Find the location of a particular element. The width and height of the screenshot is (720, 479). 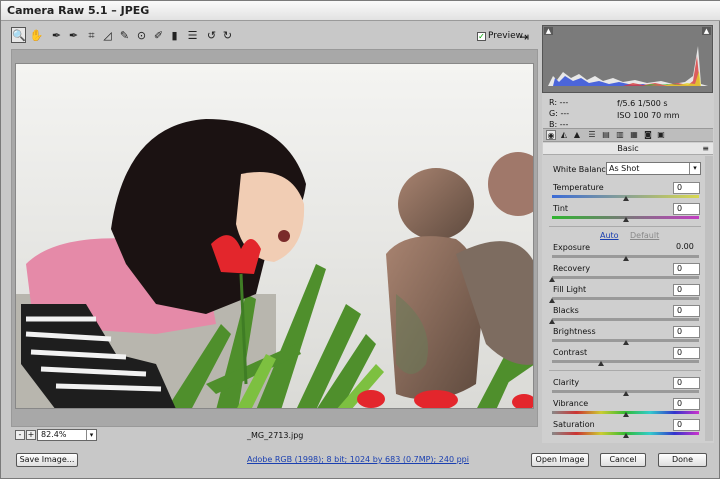

exposure-slider-thumb is located at coordinates (625, 258).